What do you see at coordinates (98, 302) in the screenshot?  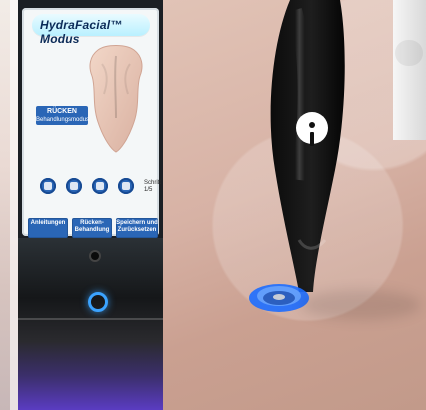 I see `glow-ring` at bounding box center [98, 302].